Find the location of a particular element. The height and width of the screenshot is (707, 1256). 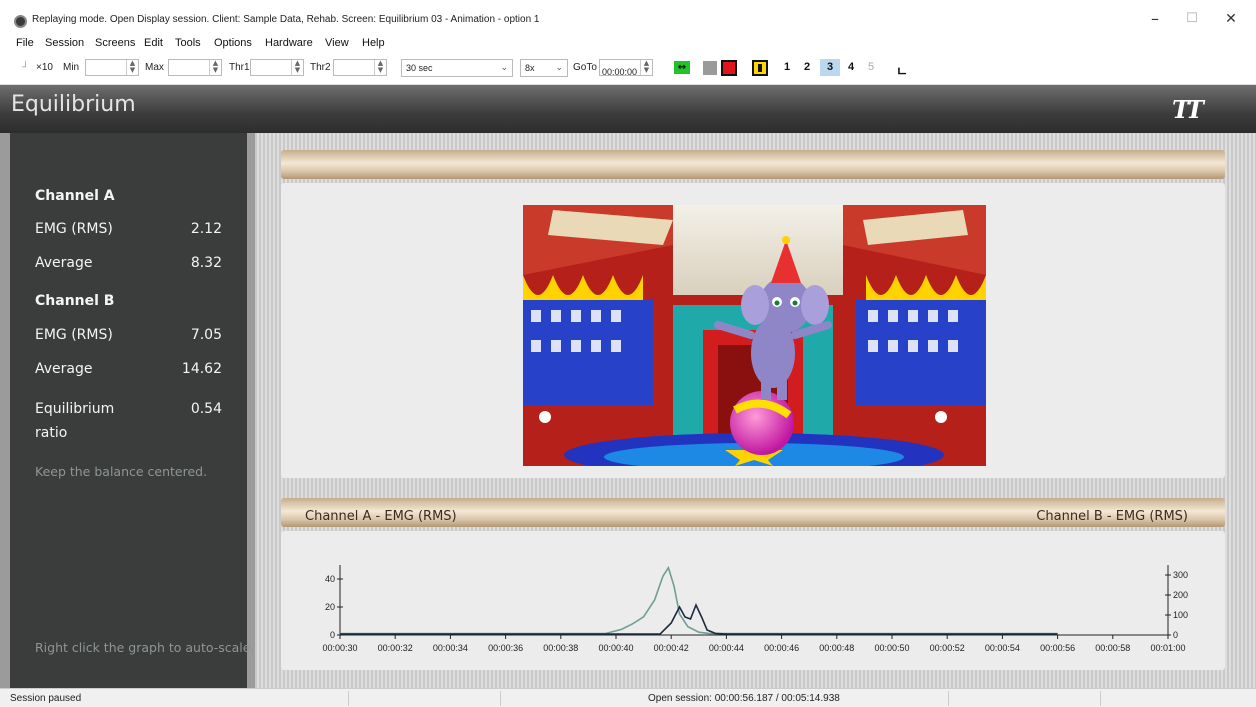

series-line-channel-a is located at coordinates (699, 600).